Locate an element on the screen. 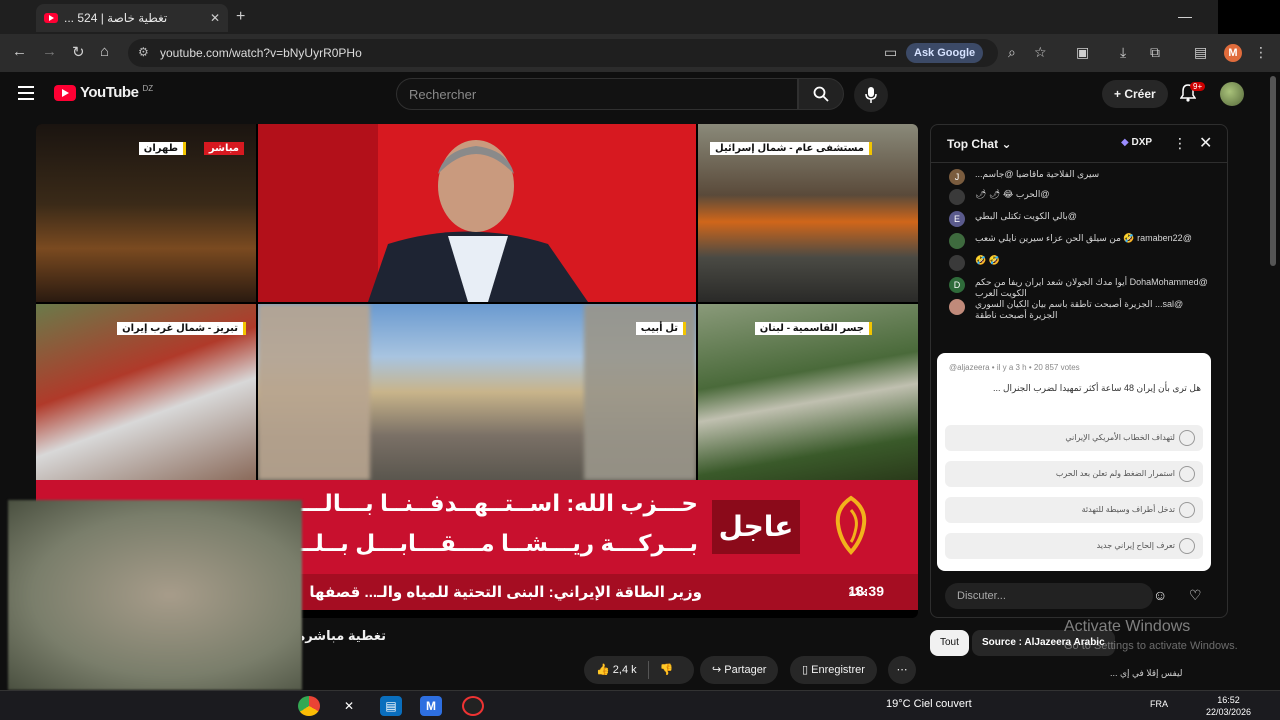  window-controls-area is located at coordinates (1249, 17).